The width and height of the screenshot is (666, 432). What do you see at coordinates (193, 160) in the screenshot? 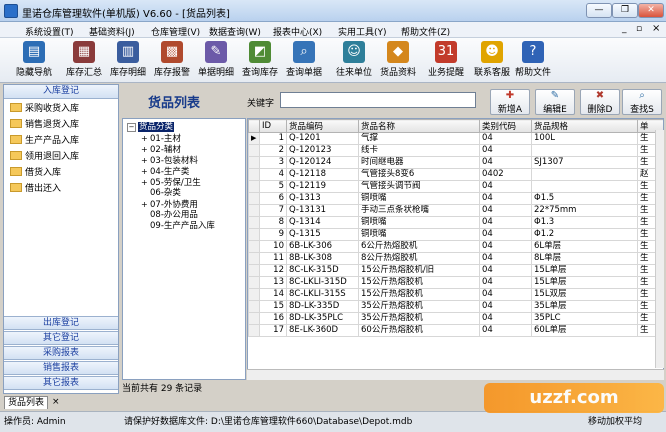
I see `tree-node-2: +03-包装材料` at bounding box center [193, 160].